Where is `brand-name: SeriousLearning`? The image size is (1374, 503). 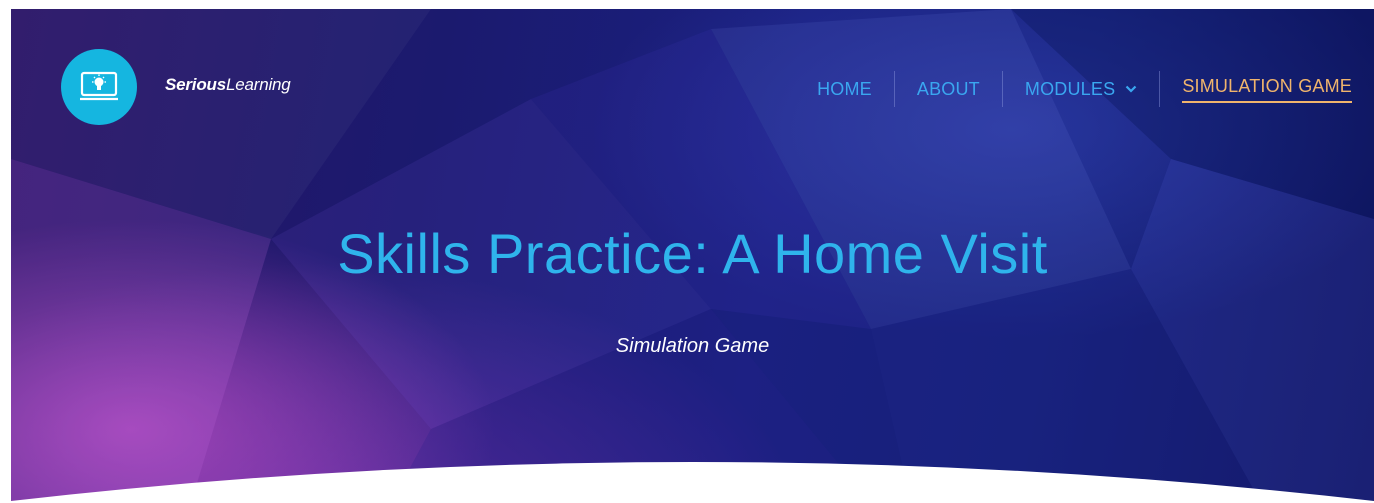
brand-name: SeriousLearning is located at coordinates (228, 85).